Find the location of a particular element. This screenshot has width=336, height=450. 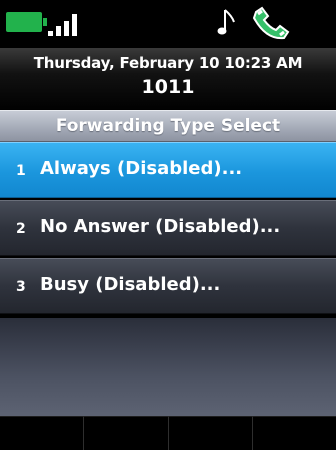

battery-icon is located at coordinates (26, 22).